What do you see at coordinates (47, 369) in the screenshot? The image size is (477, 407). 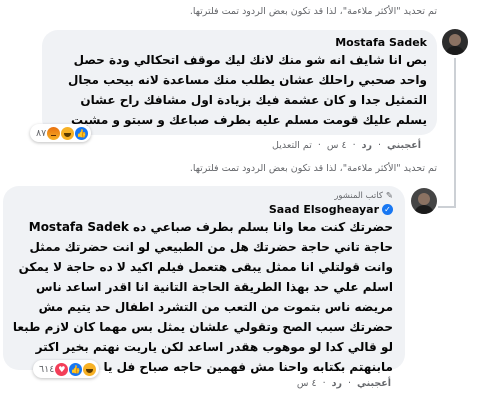 I see `reaction-count: ٦١٤` at bounding box center [47, 369].